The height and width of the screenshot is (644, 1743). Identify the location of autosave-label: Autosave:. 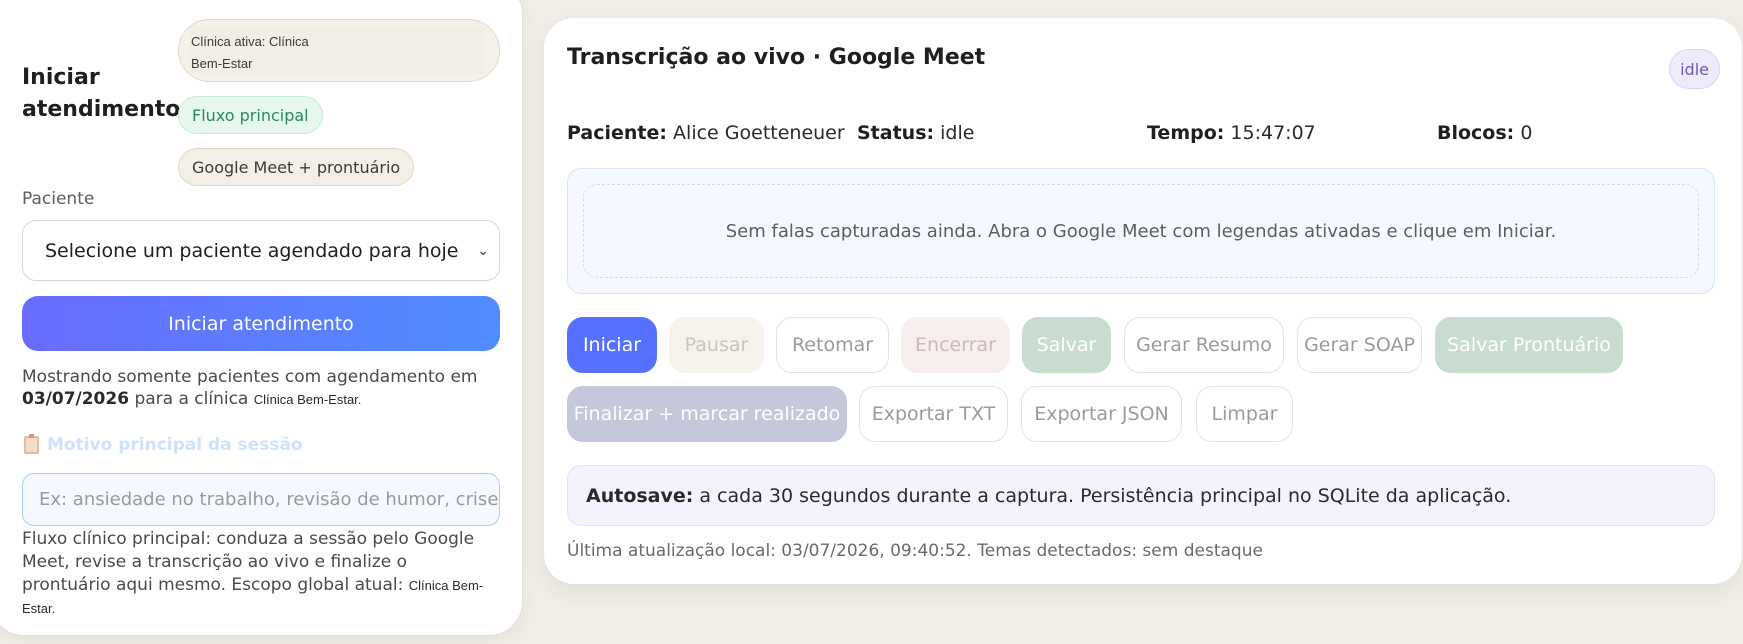
(640, 495).